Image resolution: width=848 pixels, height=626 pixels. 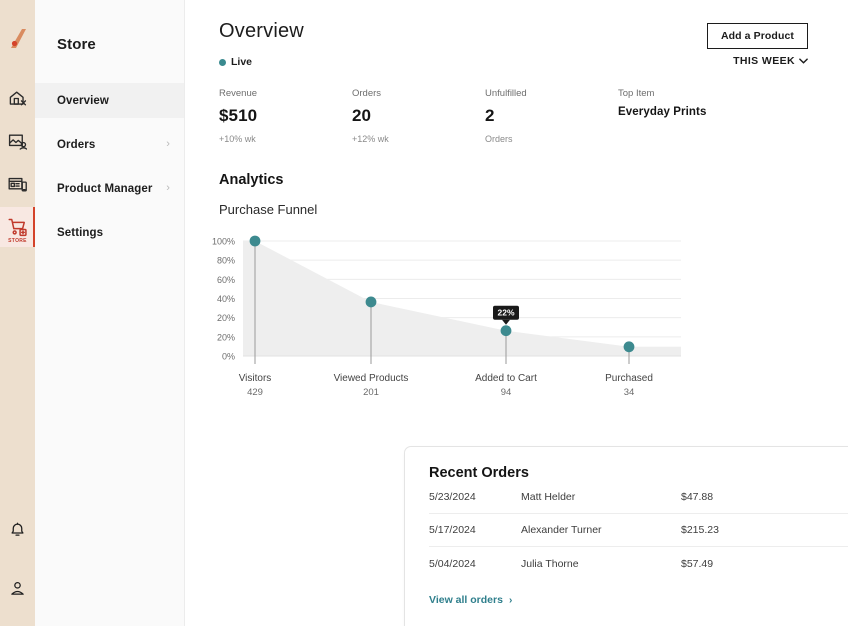 I want to click on date-range-label: THIS WEEK, so click(x=764, y=61).